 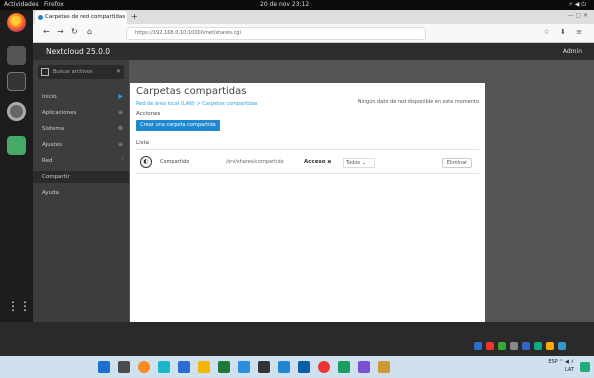 I want to click on access-select-value: Todos, so click(x=353, y=163).